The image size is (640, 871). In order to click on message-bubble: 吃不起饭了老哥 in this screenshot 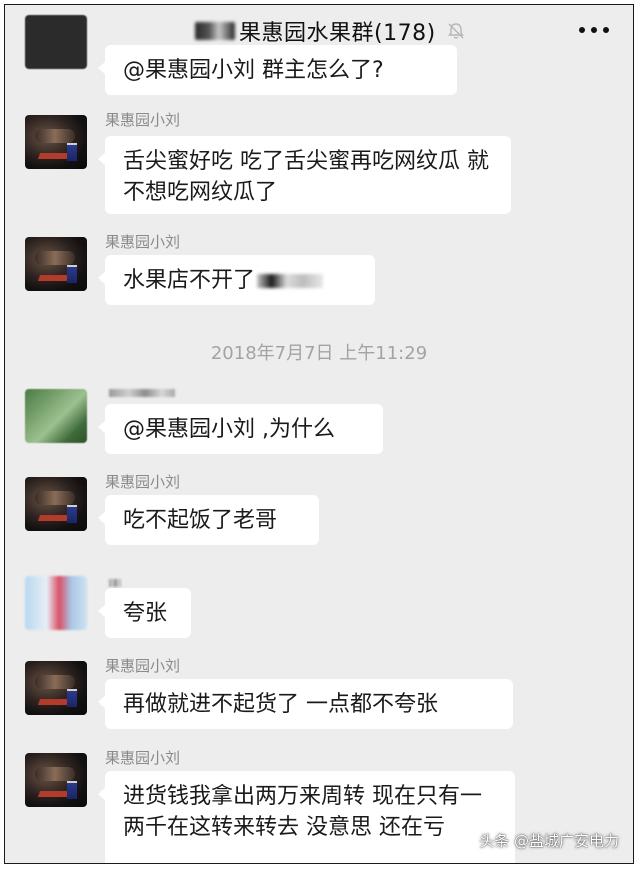, I will do `click(208, 520)`.